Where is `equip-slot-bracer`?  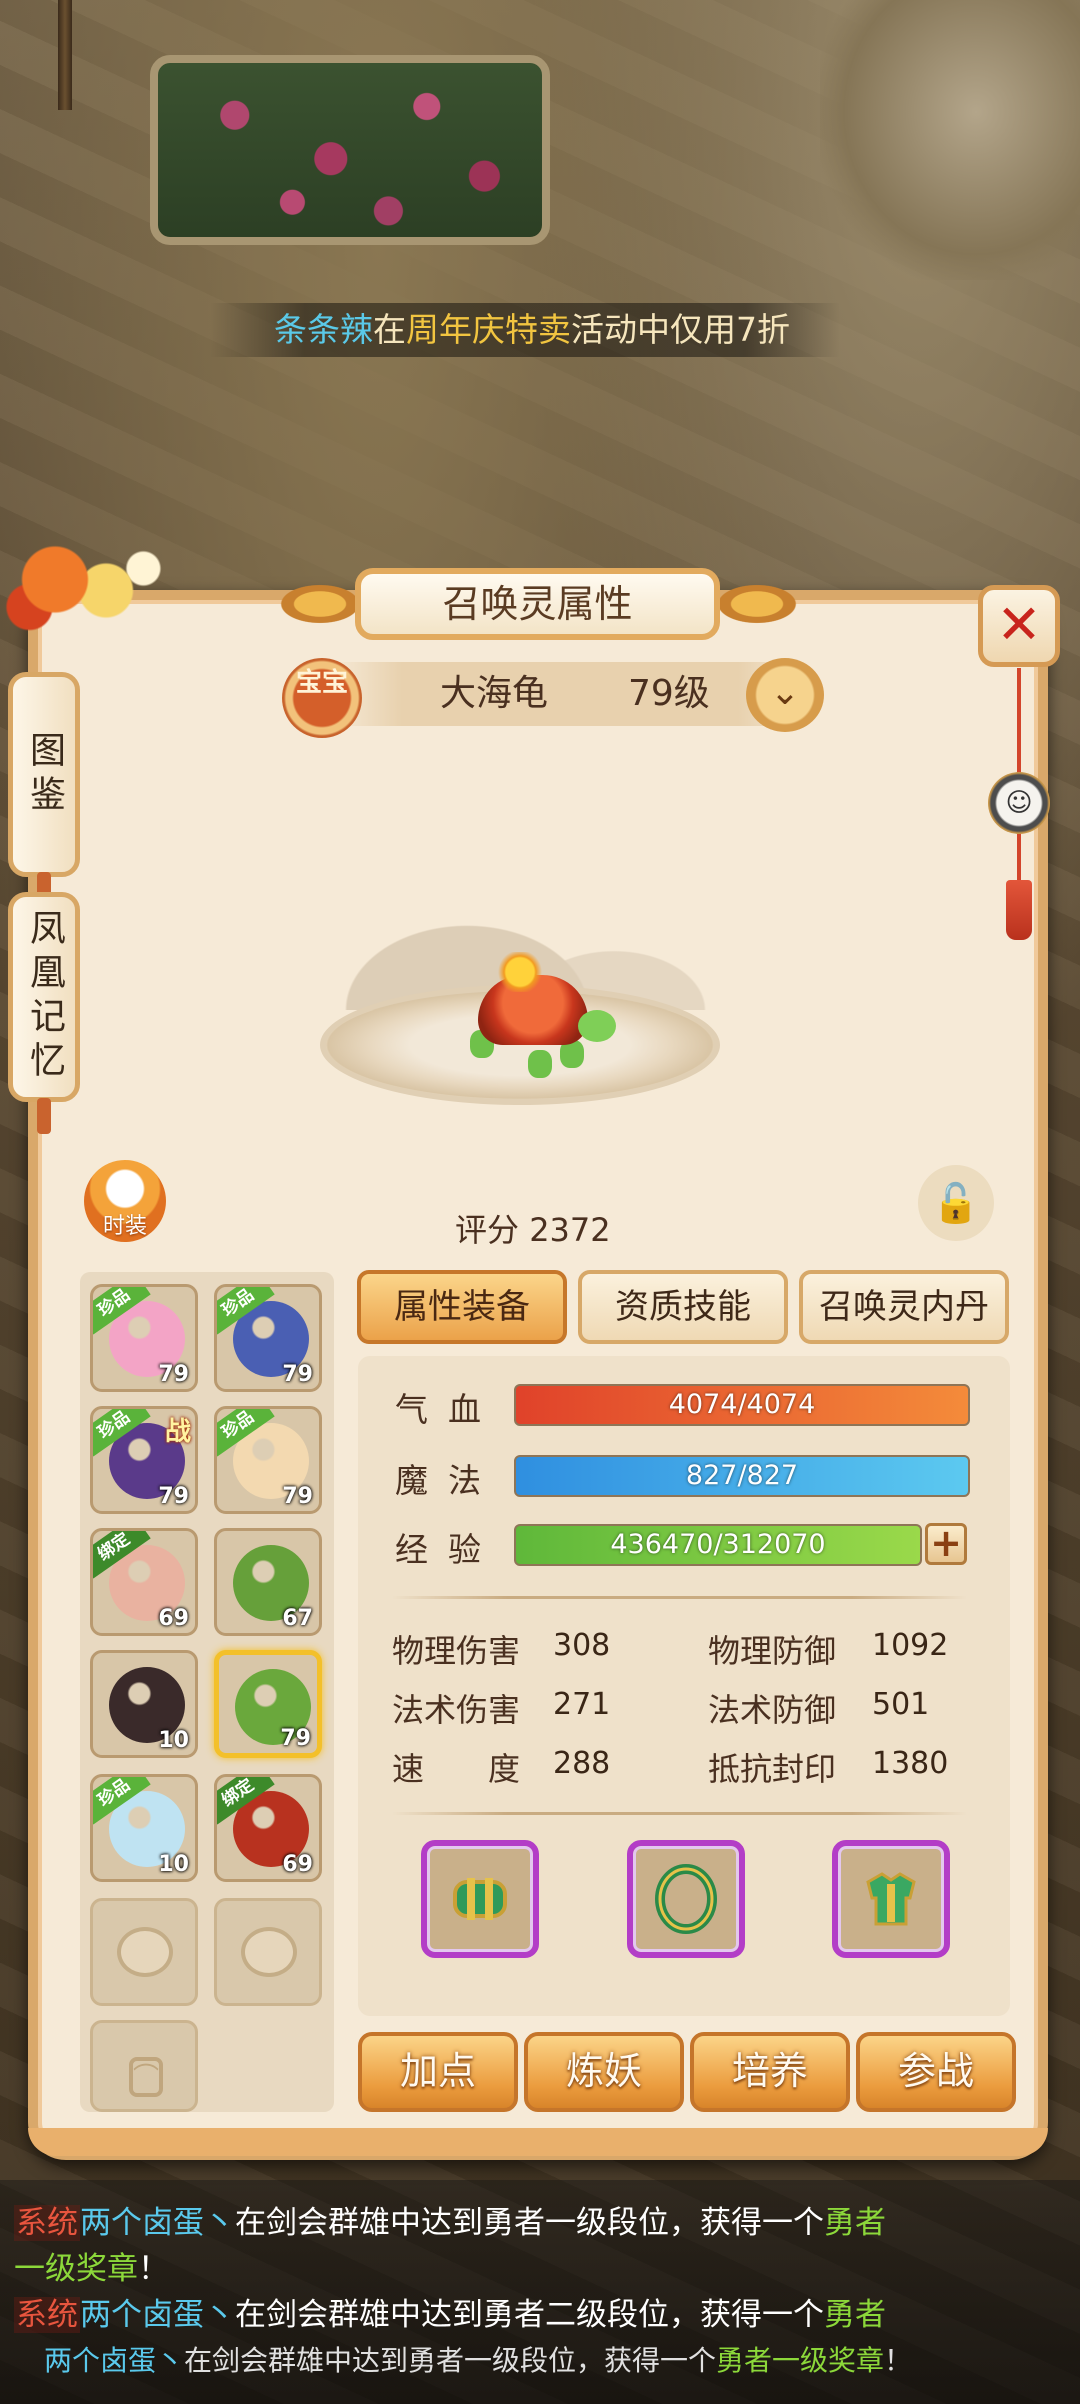 equip-slot-bracer is located at coordinates (480, 1899).